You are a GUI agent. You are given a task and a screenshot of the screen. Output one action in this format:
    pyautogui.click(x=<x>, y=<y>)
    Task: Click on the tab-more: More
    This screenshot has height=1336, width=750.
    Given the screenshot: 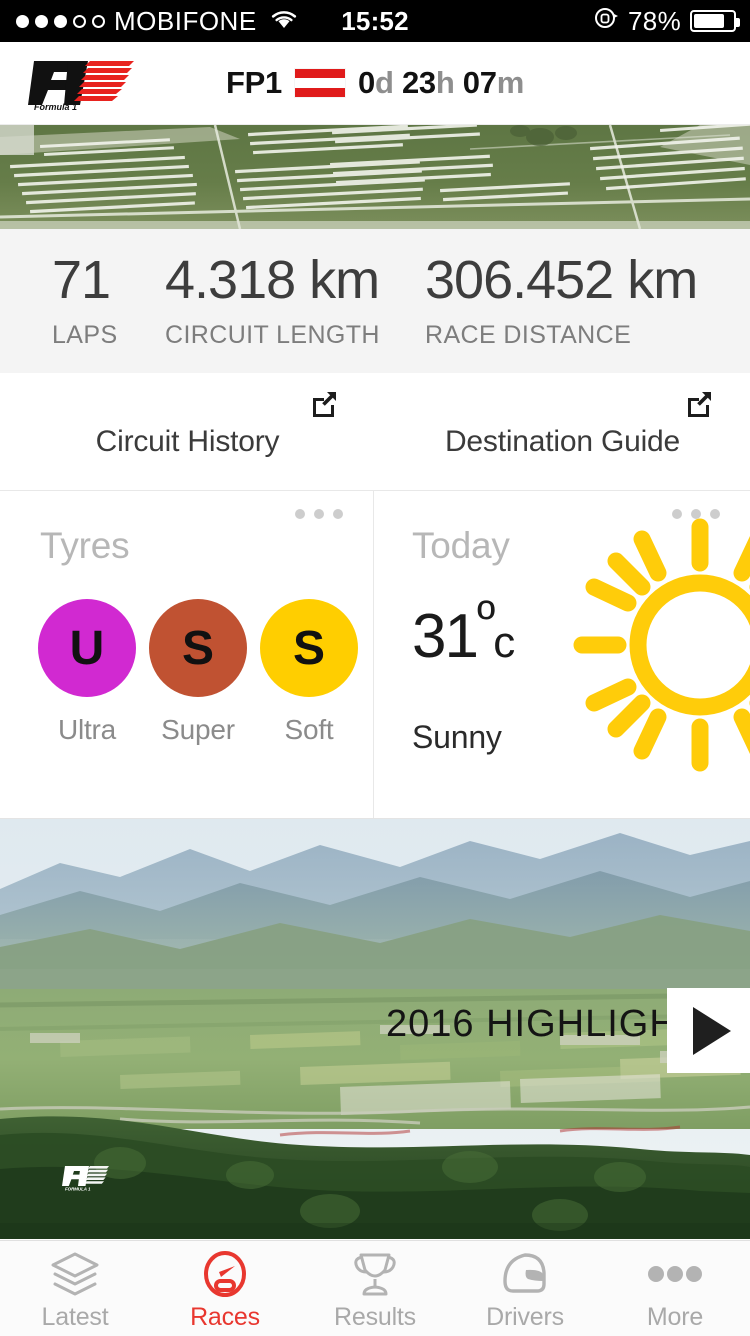 What is the action you would take?
    pyautogui.click(x=675, y=1288)
    